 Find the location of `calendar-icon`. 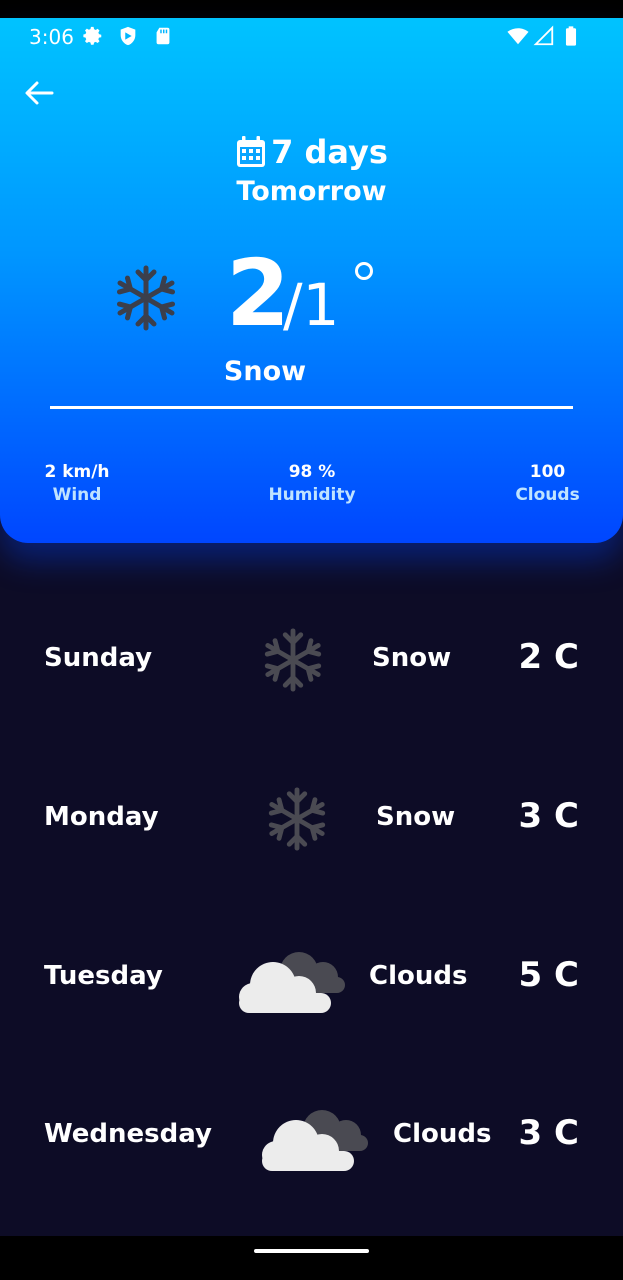

calendar-icon is located at coordinates (251, 151).